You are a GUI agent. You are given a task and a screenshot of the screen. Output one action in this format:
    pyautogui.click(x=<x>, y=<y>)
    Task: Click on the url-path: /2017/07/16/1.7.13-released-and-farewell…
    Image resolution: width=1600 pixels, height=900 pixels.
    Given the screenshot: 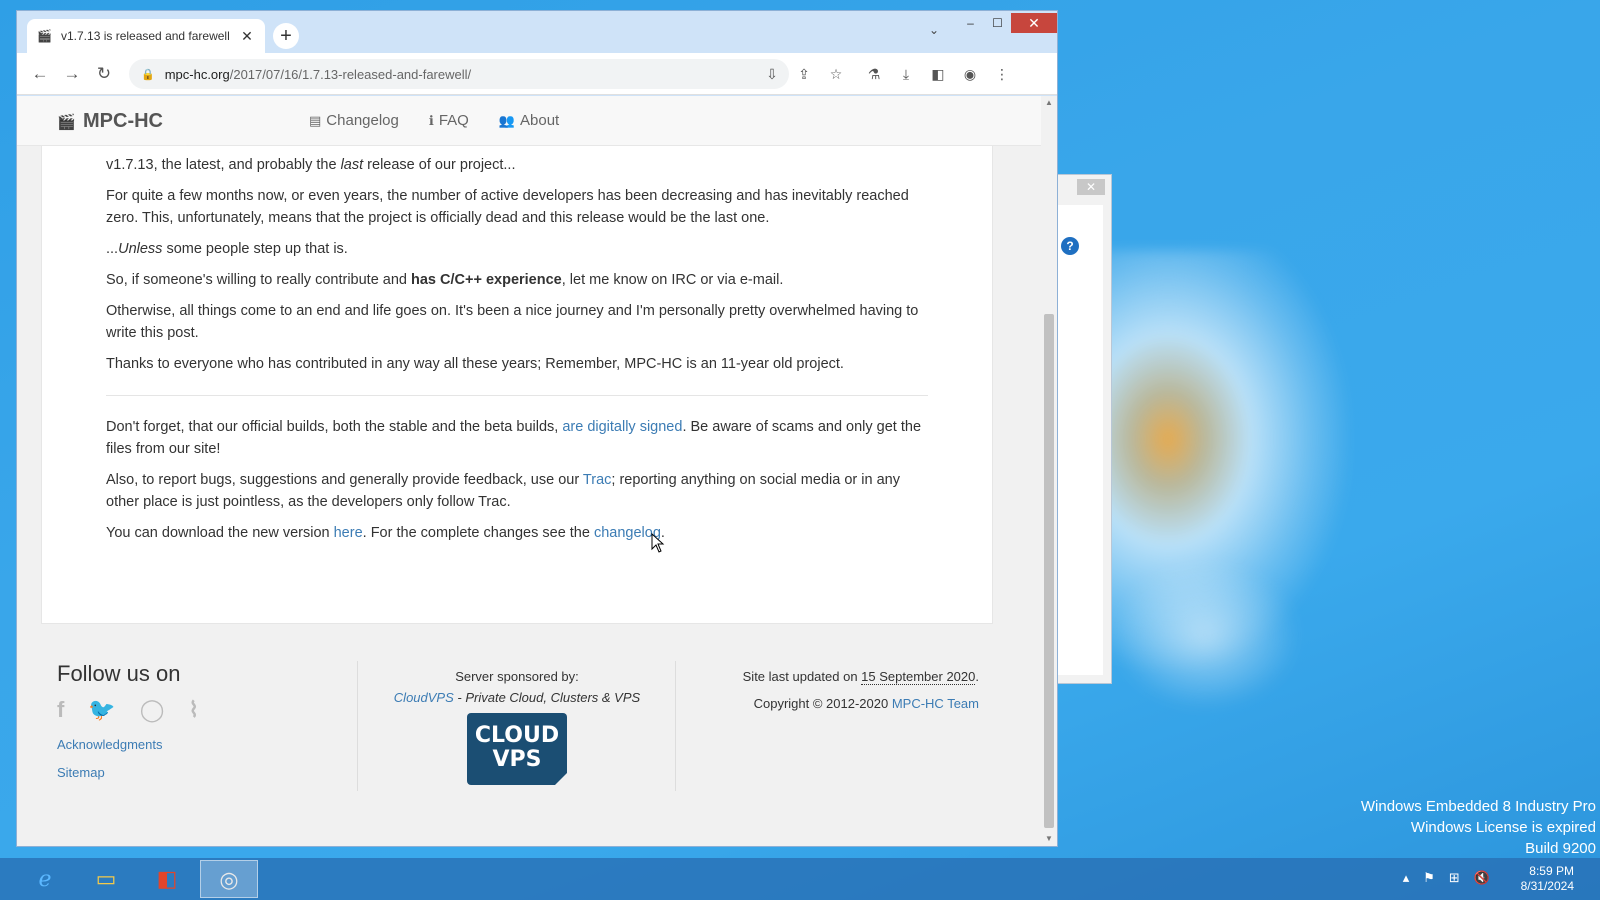 What is the action you would take?
    pyautogui.click(x=350, y=74)
    